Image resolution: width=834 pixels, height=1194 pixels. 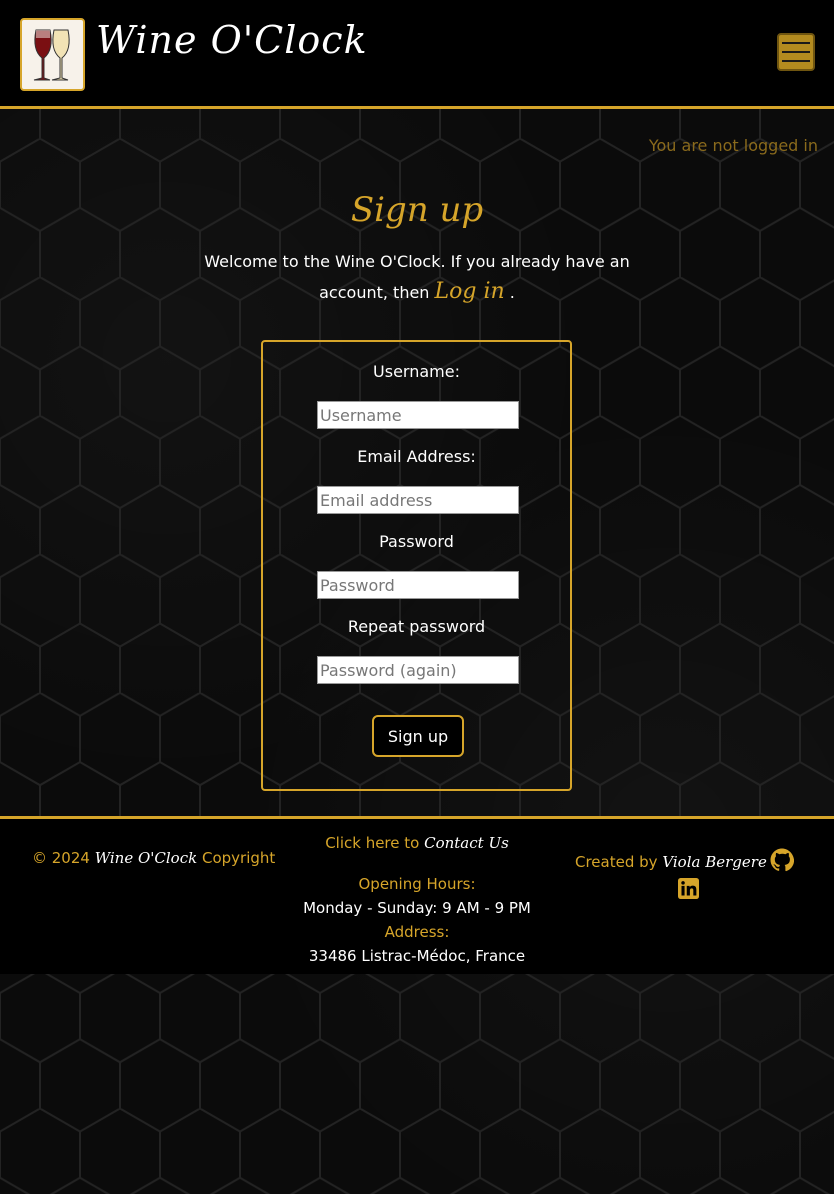 What do you see at coordinates (417, 210) in the screenshot?
I see `page-title: Sign up` at bounding box center [417, 210].